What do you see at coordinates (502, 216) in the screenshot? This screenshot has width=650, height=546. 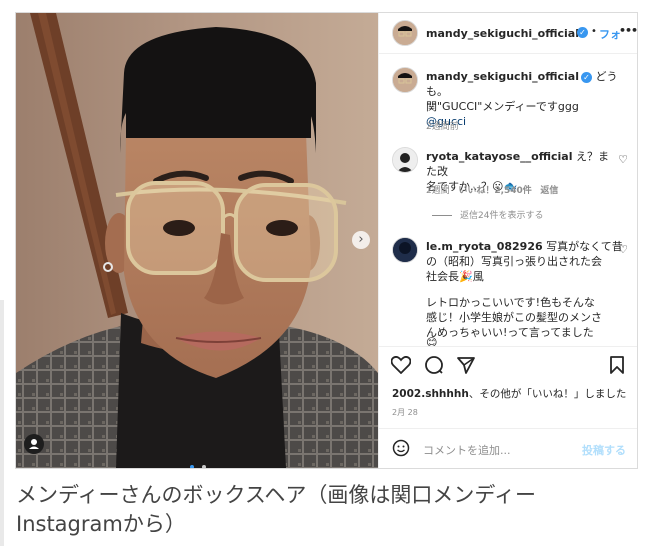 I see `view-replies-label: 返信24件を表示する` at bounding box center [502, 216].